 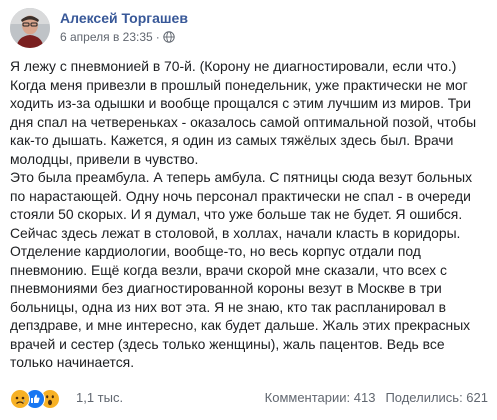 What do you see at coordinates (169, 38) in the screenshot?
I see `globe-icon` at bounding box center [169, 38].